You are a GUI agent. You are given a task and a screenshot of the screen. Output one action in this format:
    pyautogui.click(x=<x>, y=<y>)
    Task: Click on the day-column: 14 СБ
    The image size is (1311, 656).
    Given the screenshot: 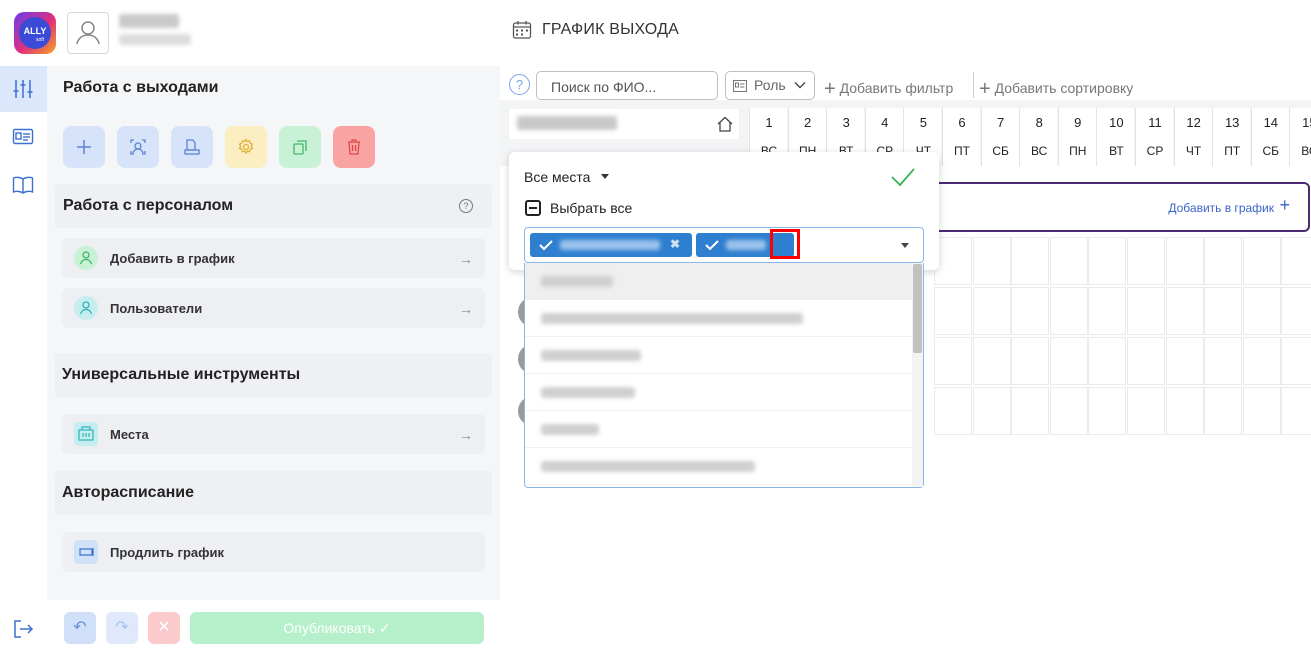 What is the action you would take?
    pyautogui.click(x=1269, y=137)
    